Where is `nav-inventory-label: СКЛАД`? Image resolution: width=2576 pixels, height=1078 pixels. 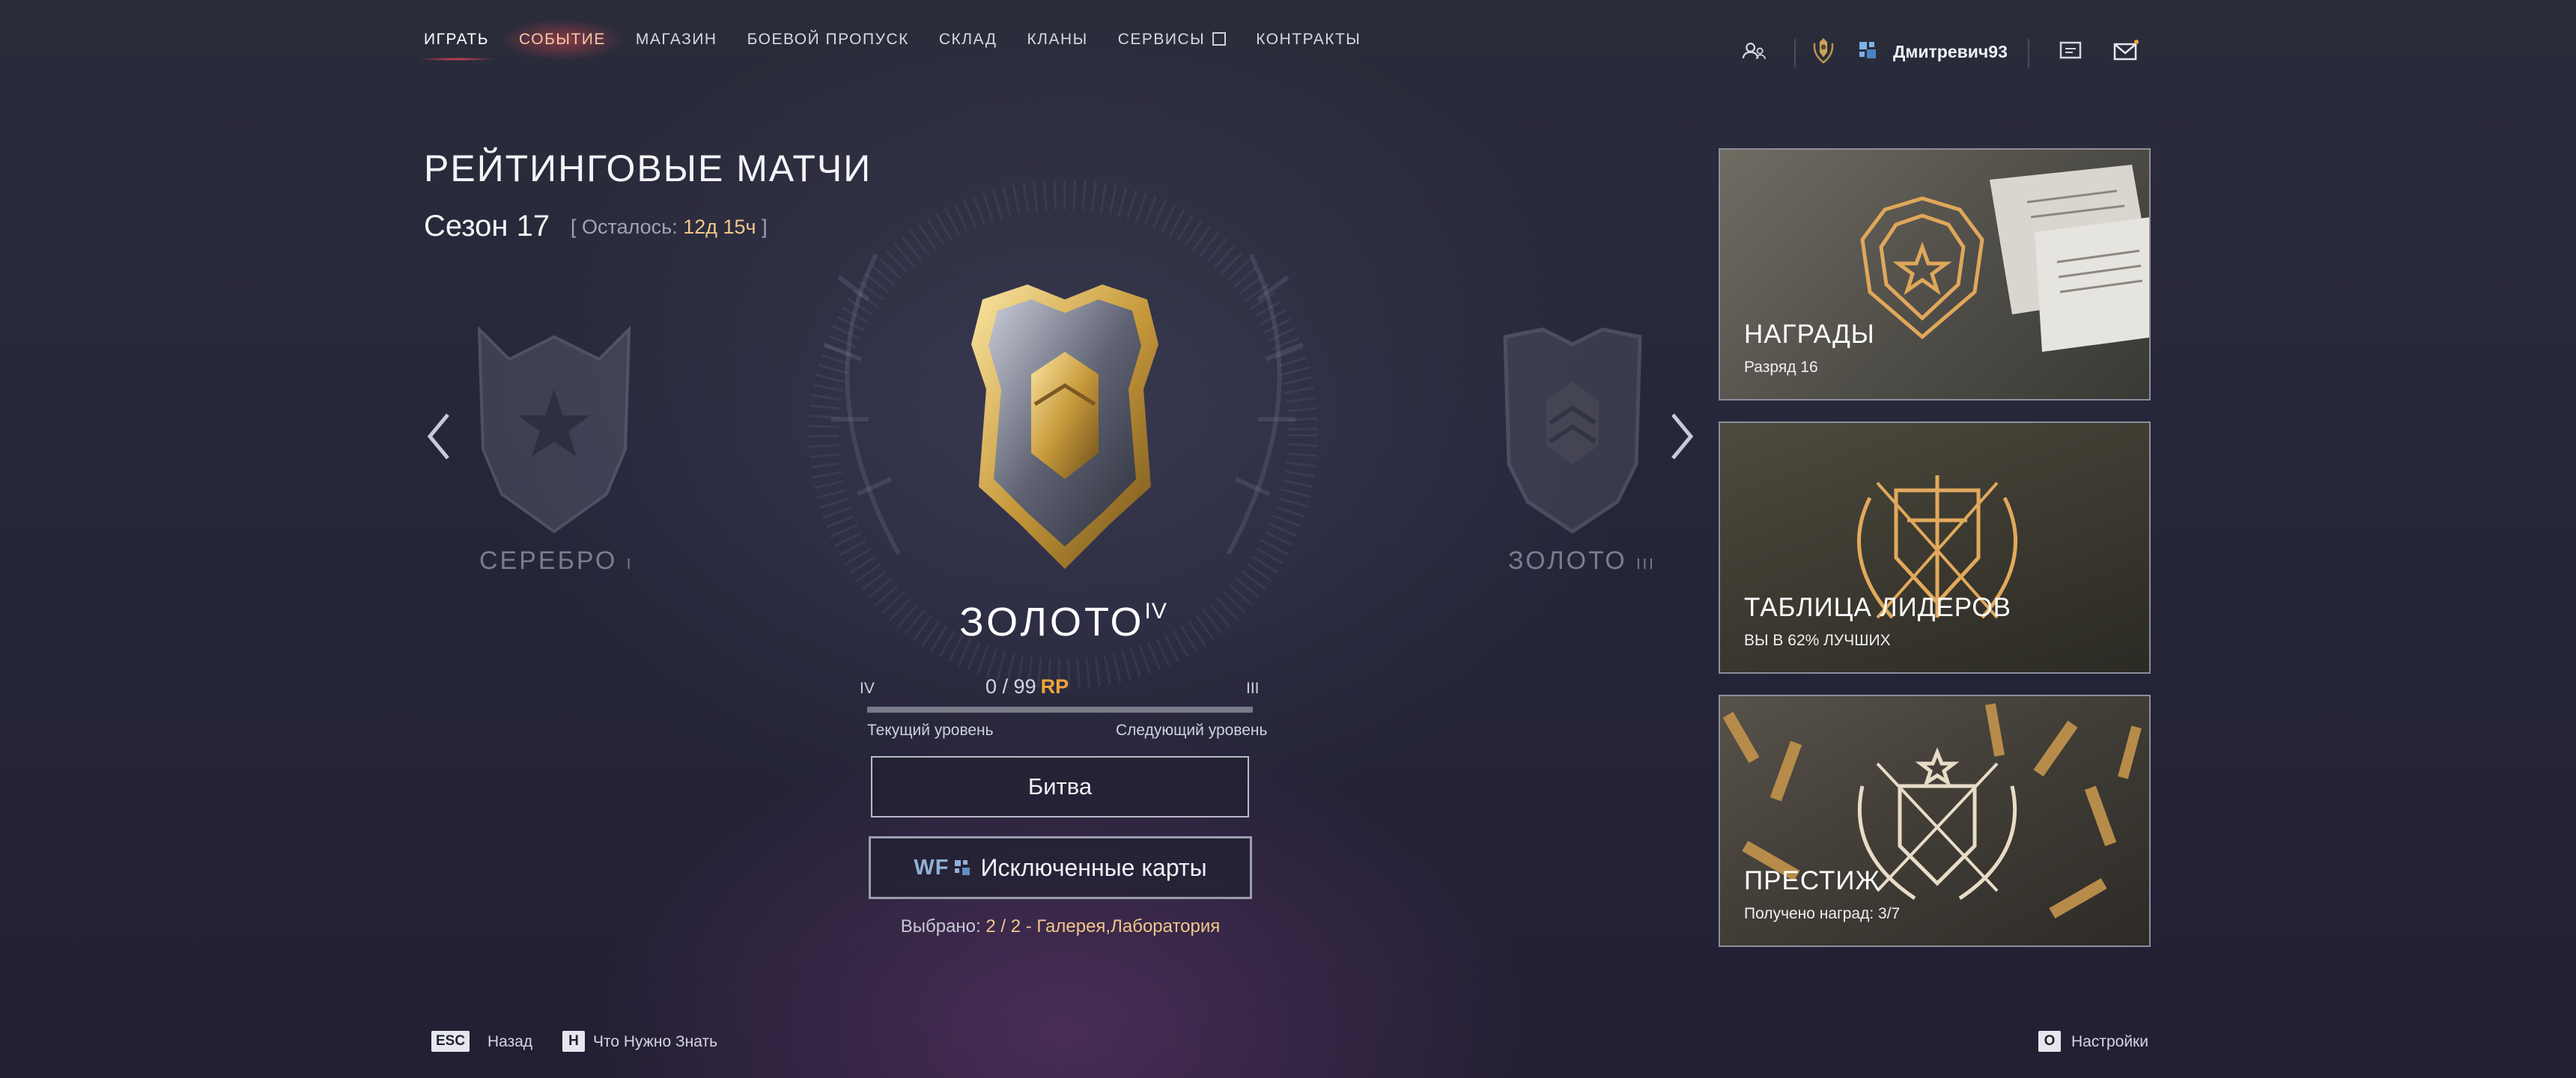
nav-inventory-label: СКЛАД is located at coordinates (967, 39).